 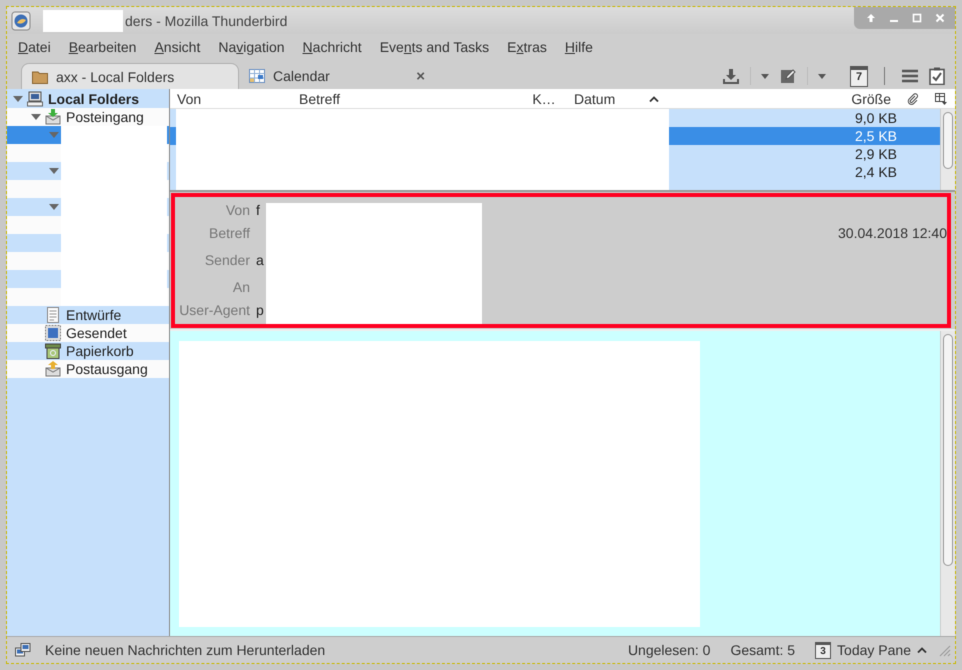 I want to click on window-title: ders - Mozilla Thunderbird, so click(x=206, y=20).